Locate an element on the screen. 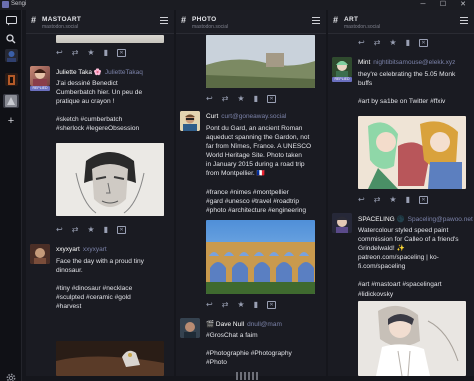 This screenshot has width=474, height=381. hashtag-link: #france #nimes #montpellier is located at coordinates (265, 192).